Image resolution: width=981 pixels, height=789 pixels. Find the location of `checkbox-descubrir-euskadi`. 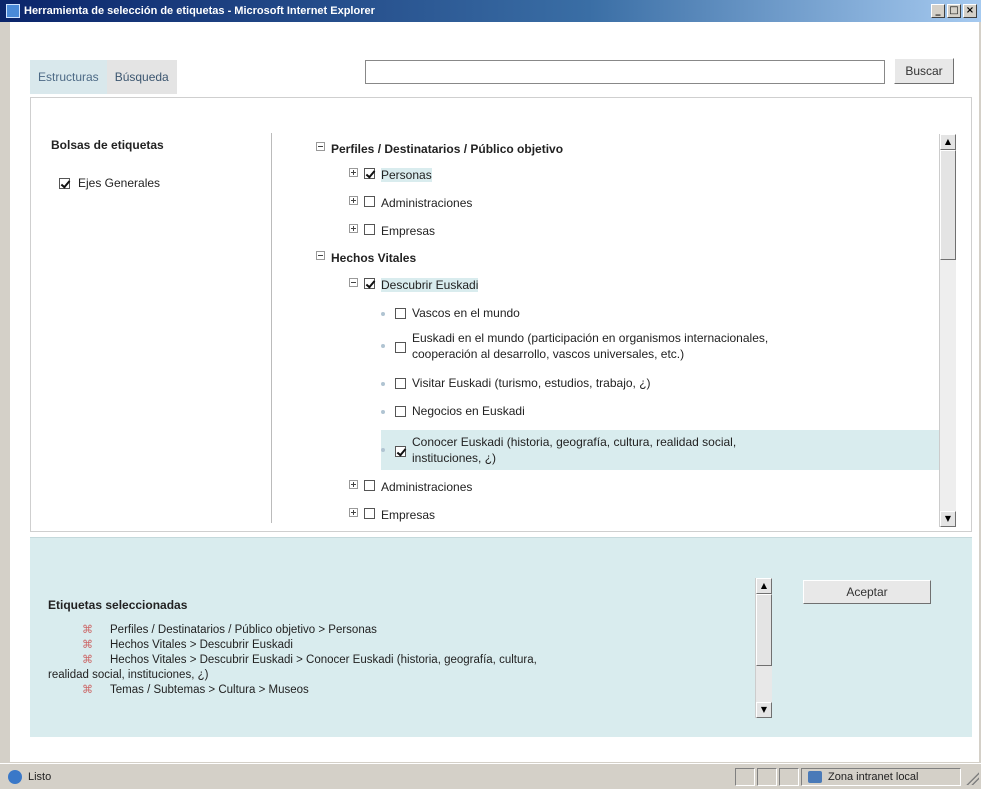

checkbox-descubrir-euskadi is located at coordinates (369, 283).